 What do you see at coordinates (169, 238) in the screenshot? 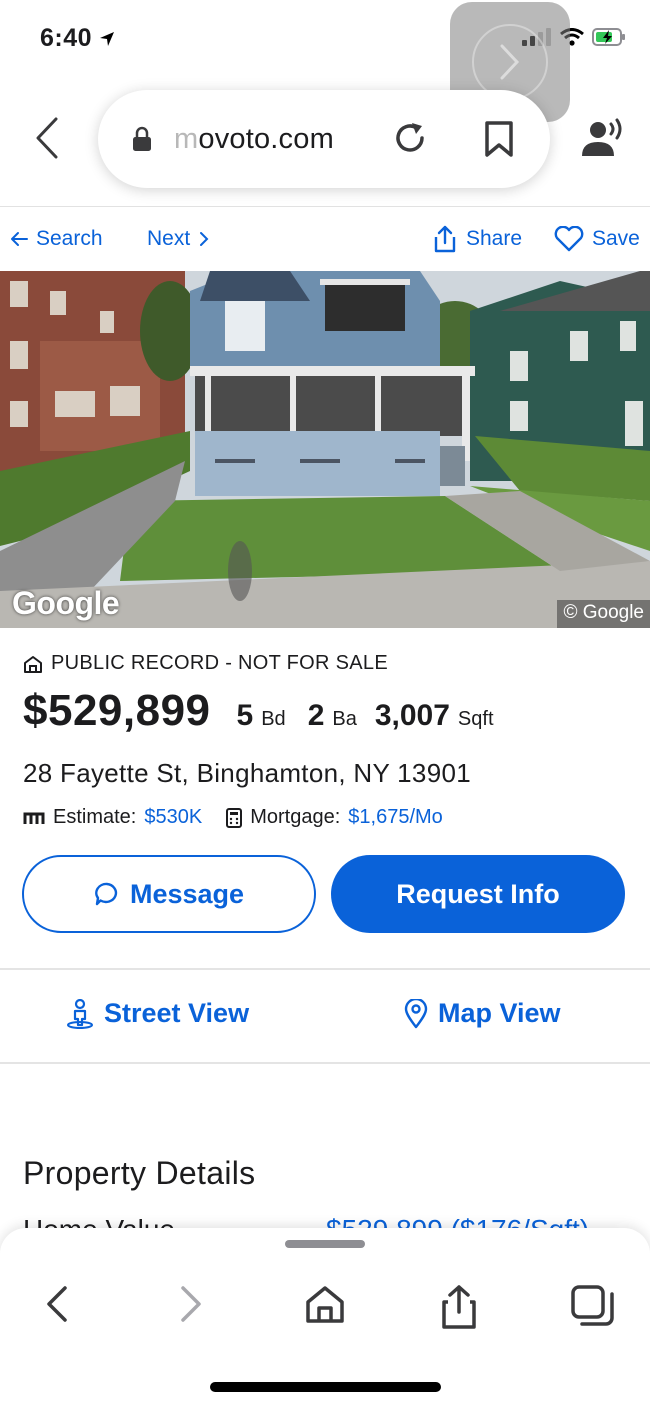
I see `next-label: Next` at bounding box center [169, 238].